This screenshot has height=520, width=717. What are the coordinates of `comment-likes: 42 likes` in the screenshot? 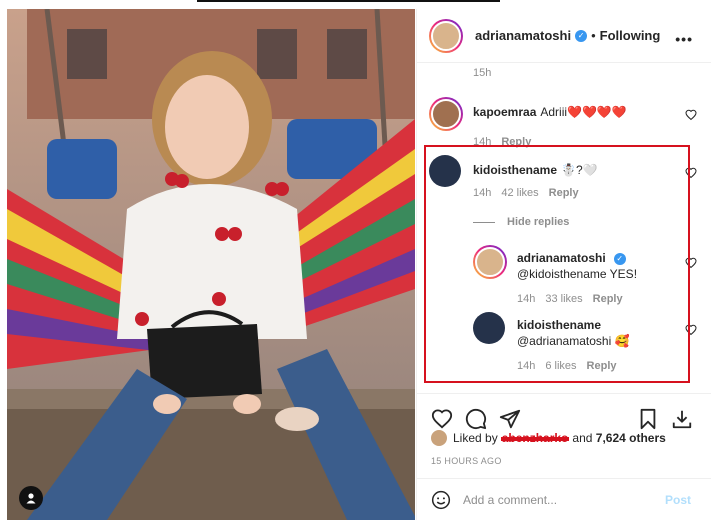 It's located at (519, 193).